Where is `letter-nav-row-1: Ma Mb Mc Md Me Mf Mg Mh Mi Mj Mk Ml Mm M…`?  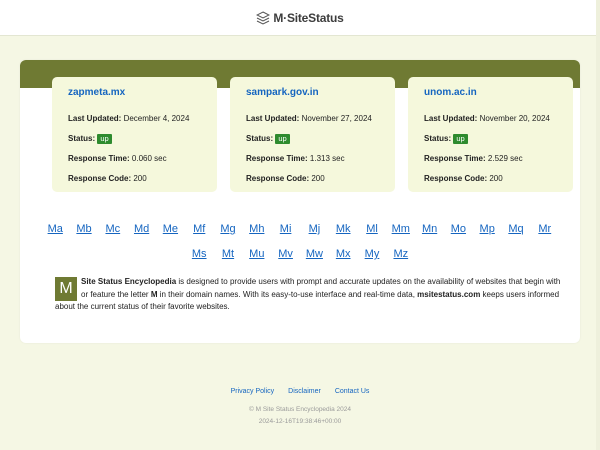 letter-nav-row-1: Ma Mb Mc Md Me Mf Mg Mh Mi Mj Mk Ml Mm M… is located at coordinates (300, 229).